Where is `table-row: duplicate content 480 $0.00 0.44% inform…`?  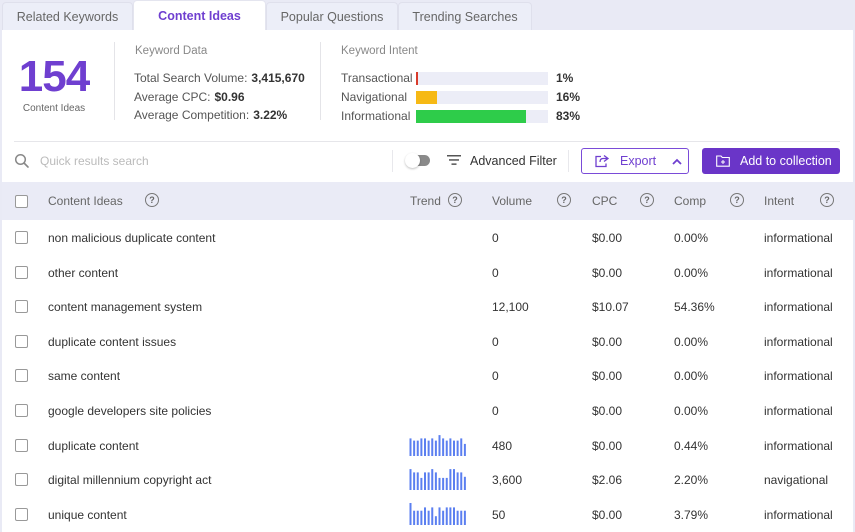
table-row: duplicate content 480 $0.00 0.44% inform… is located at coordinates (428, 445).